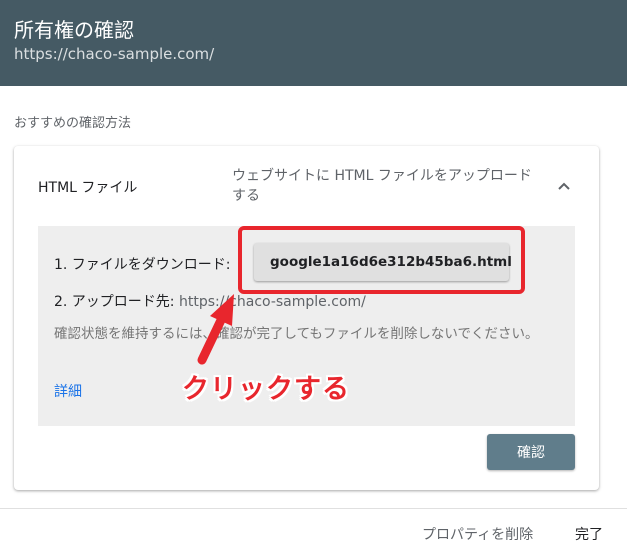  Describe the element at coordinates (381, 260) in the screenshot. I see `highlight-box` at that location.